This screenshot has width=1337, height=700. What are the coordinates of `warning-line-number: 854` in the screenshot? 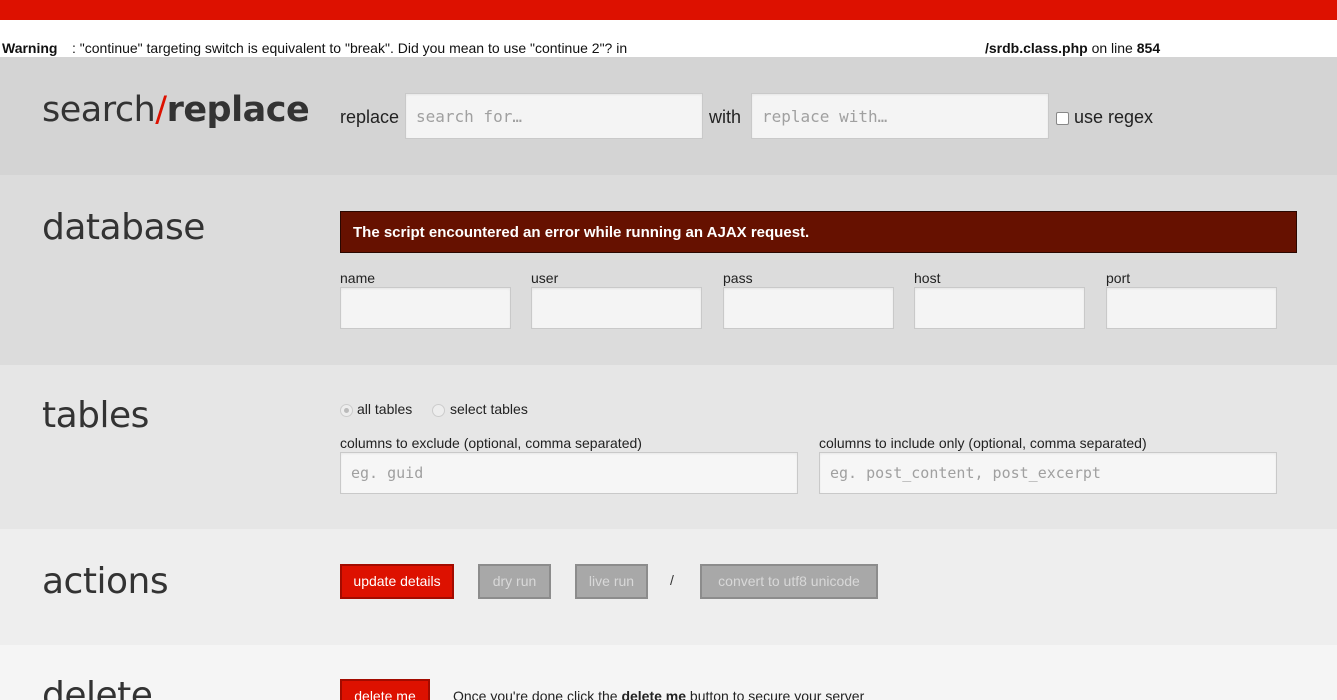 It's located at (1148, 48).